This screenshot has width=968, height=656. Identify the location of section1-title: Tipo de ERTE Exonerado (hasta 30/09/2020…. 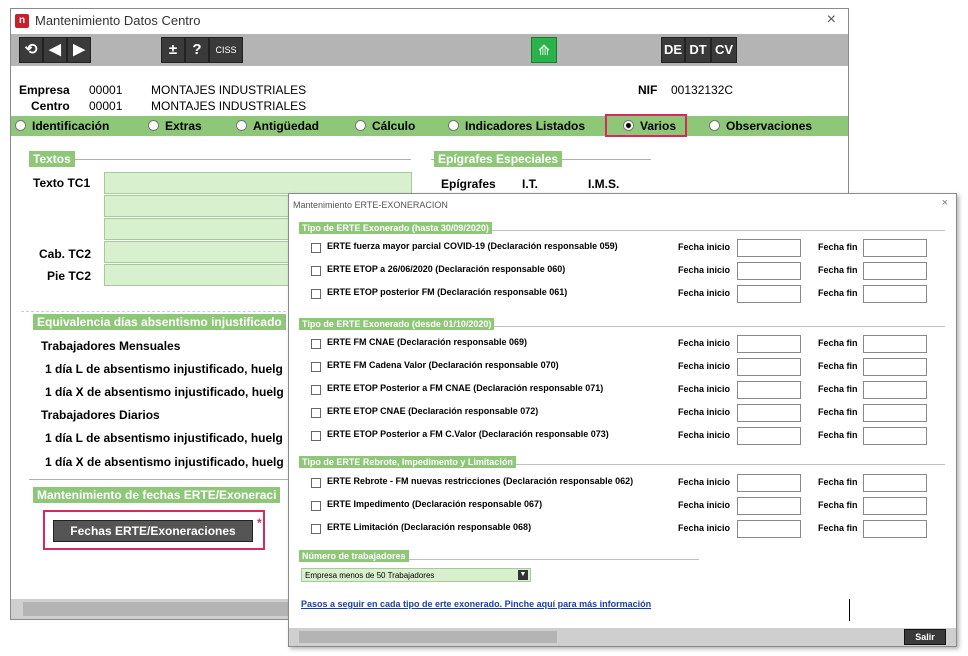
(395, 228).